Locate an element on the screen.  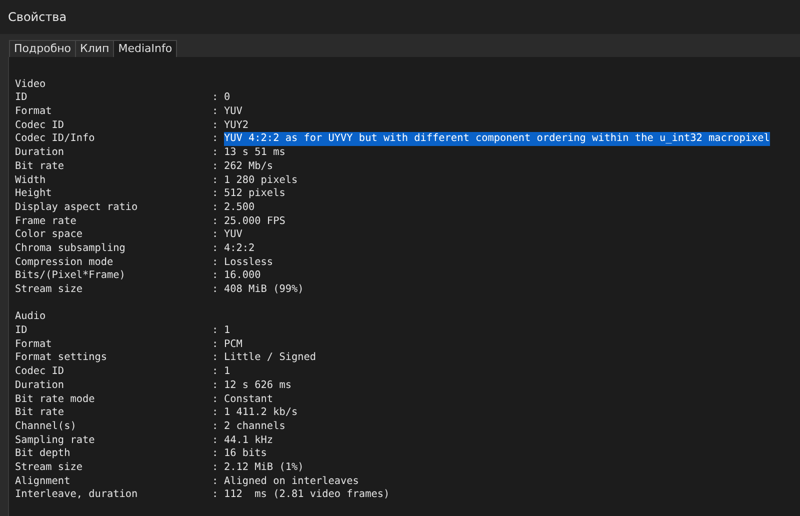
field-label: Height is located at coordinates (34, 194).